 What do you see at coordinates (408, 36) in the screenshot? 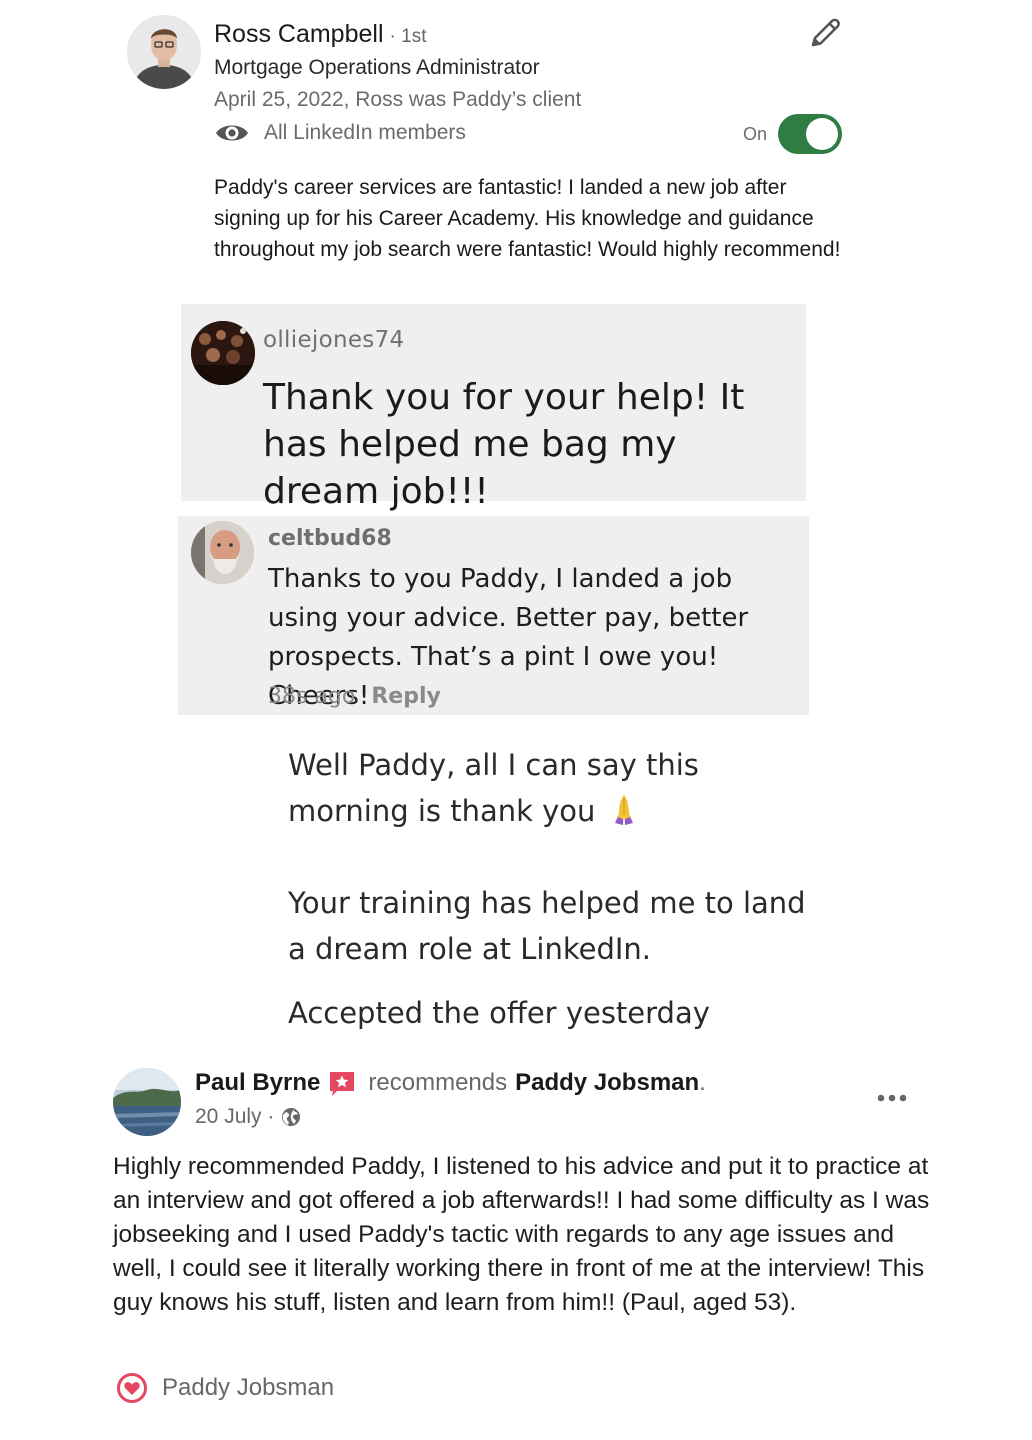
I see `connection-degree: · 1st` at bounding box center [408, 36].